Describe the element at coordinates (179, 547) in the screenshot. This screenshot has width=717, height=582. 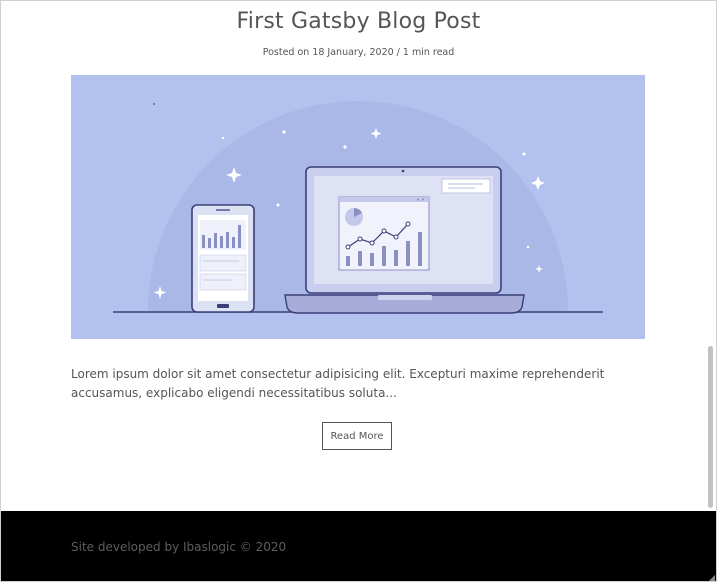
I see `footer-credit: Site developed by Ibaslogic © 2020` at that location.